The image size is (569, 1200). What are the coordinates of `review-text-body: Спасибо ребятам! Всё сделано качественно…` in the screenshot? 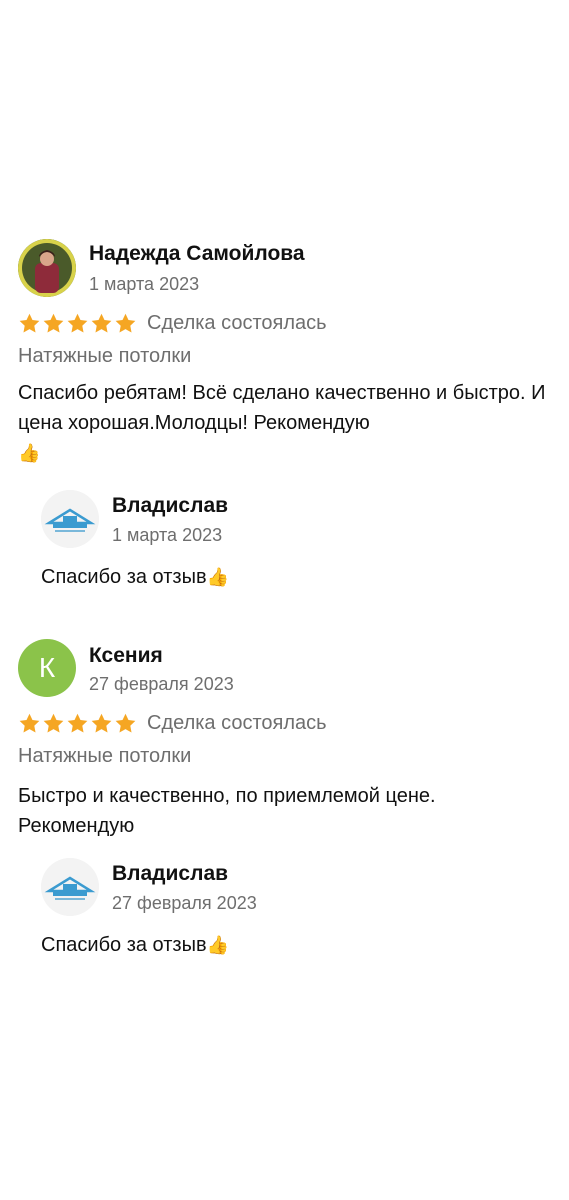 It's located at (282, 408).